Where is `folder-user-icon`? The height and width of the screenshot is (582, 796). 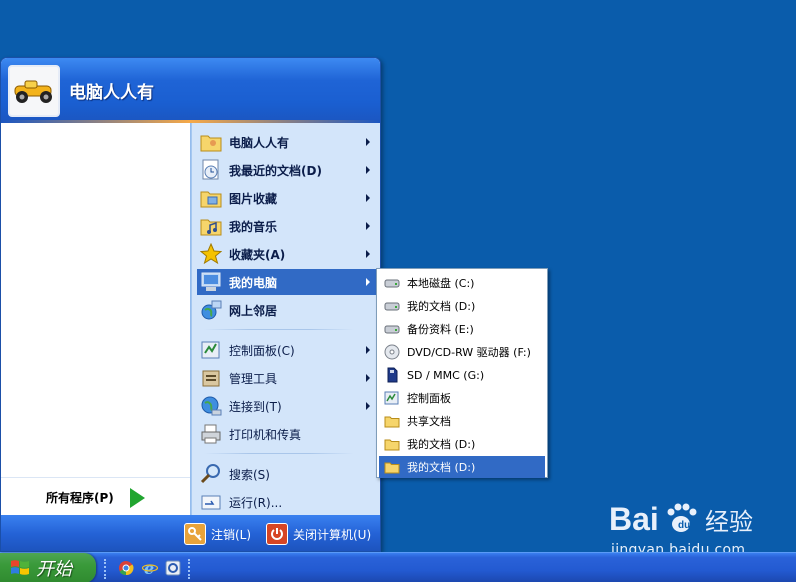
folder-user-icon is located at coordinates (211, 142).